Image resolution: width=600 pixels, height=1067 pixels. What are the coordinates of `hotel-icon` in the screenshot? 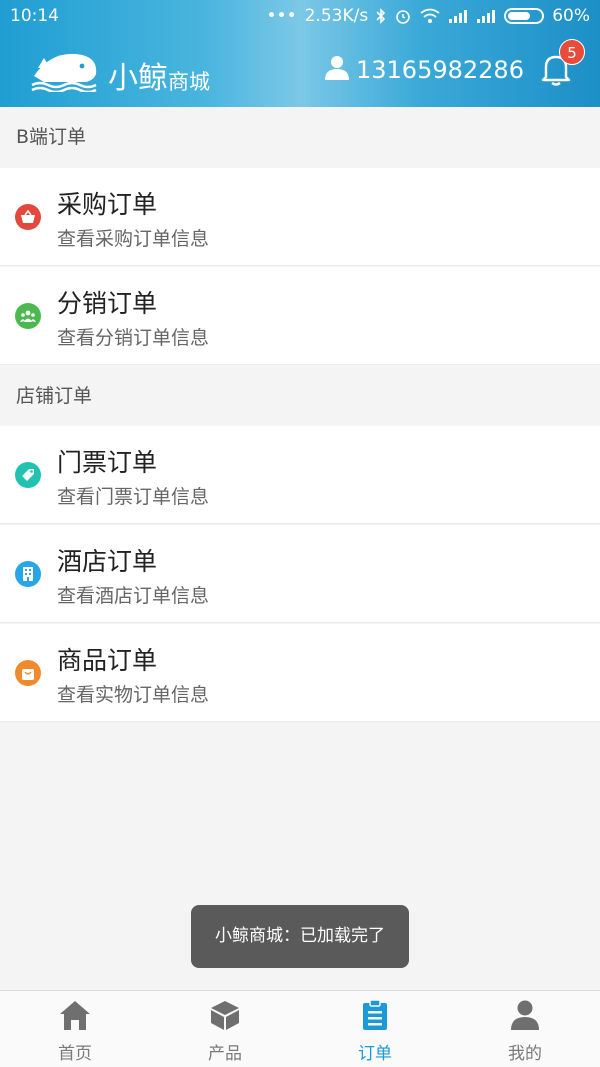 It's located at (28, 574).